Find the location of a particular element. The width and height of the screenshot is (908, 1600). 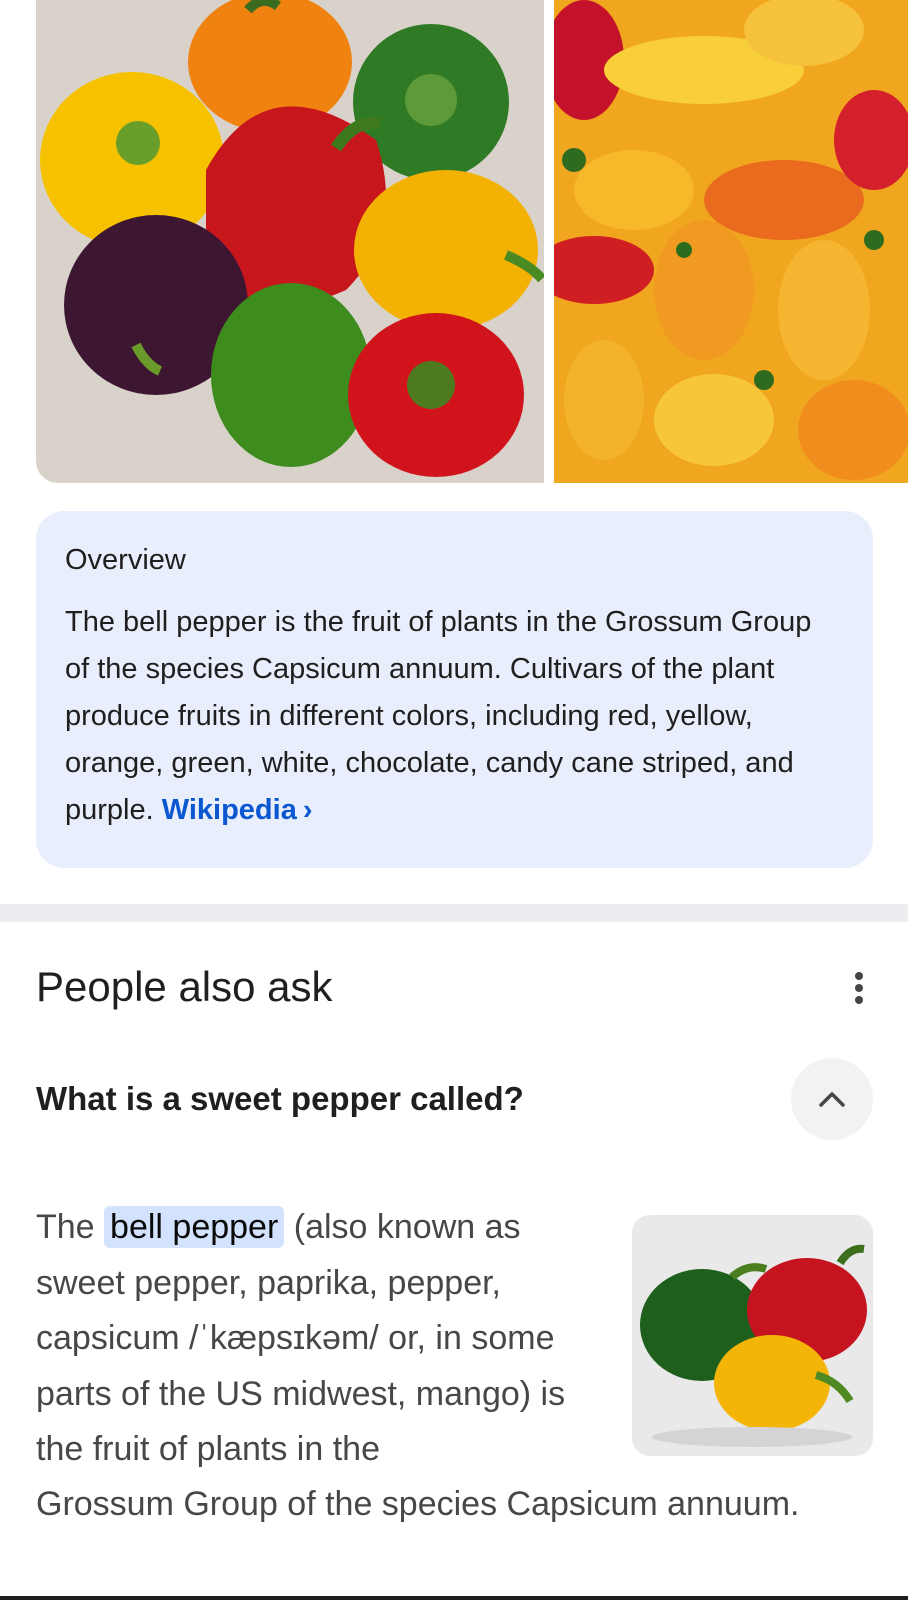

people-also-ask-heading: People also ask is located at coordinates (184, 986).